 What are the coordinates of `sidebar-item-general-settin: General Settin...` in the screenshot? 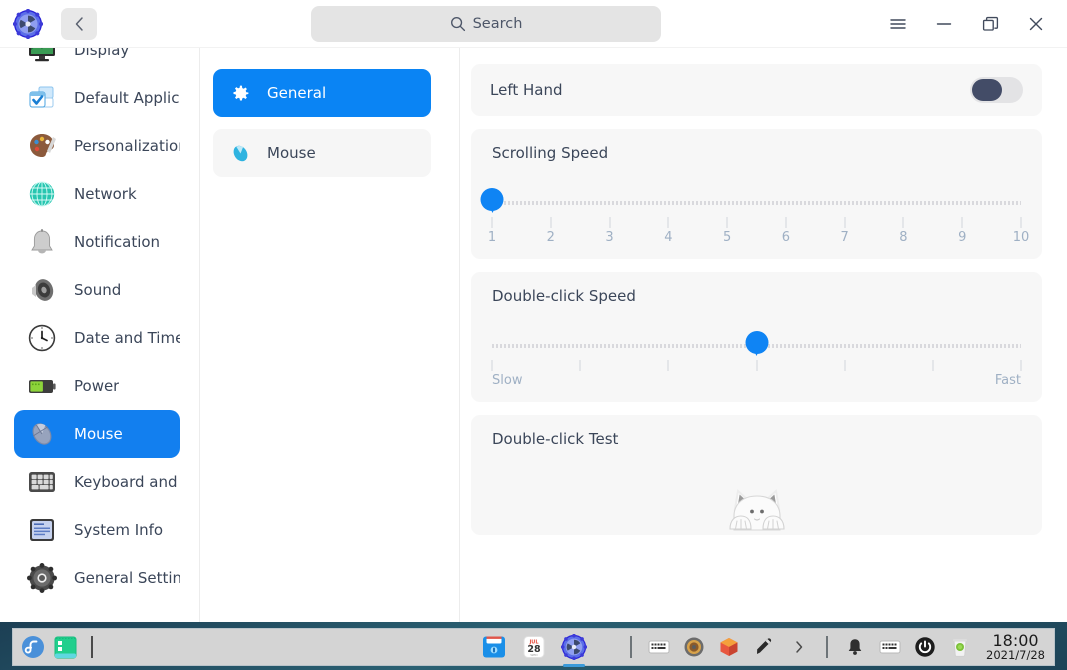 It's located at (97, 578).